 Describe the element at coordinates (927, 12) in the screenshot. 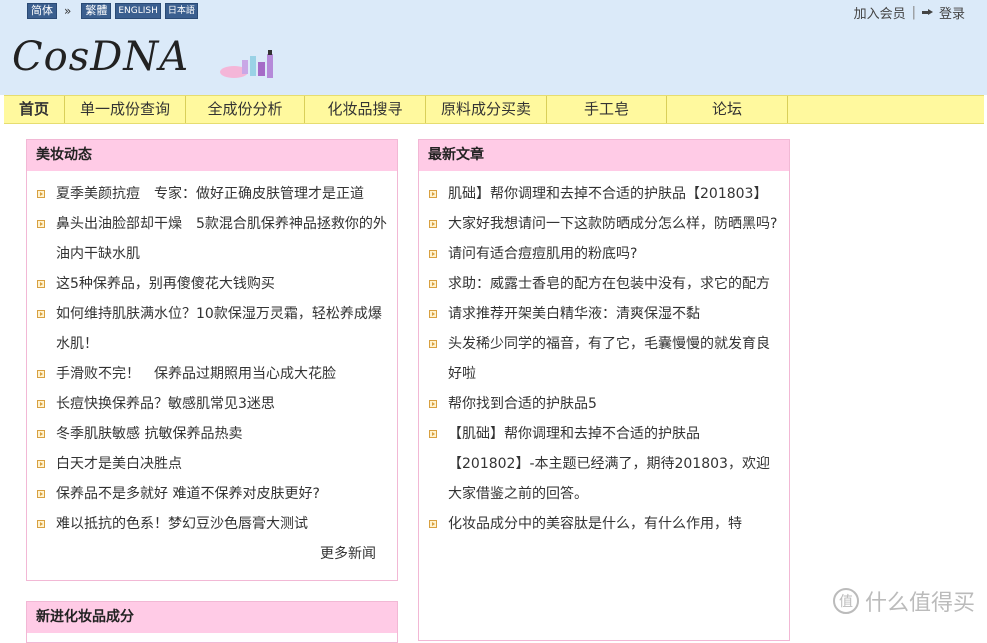

I see `login-icon` at that location.